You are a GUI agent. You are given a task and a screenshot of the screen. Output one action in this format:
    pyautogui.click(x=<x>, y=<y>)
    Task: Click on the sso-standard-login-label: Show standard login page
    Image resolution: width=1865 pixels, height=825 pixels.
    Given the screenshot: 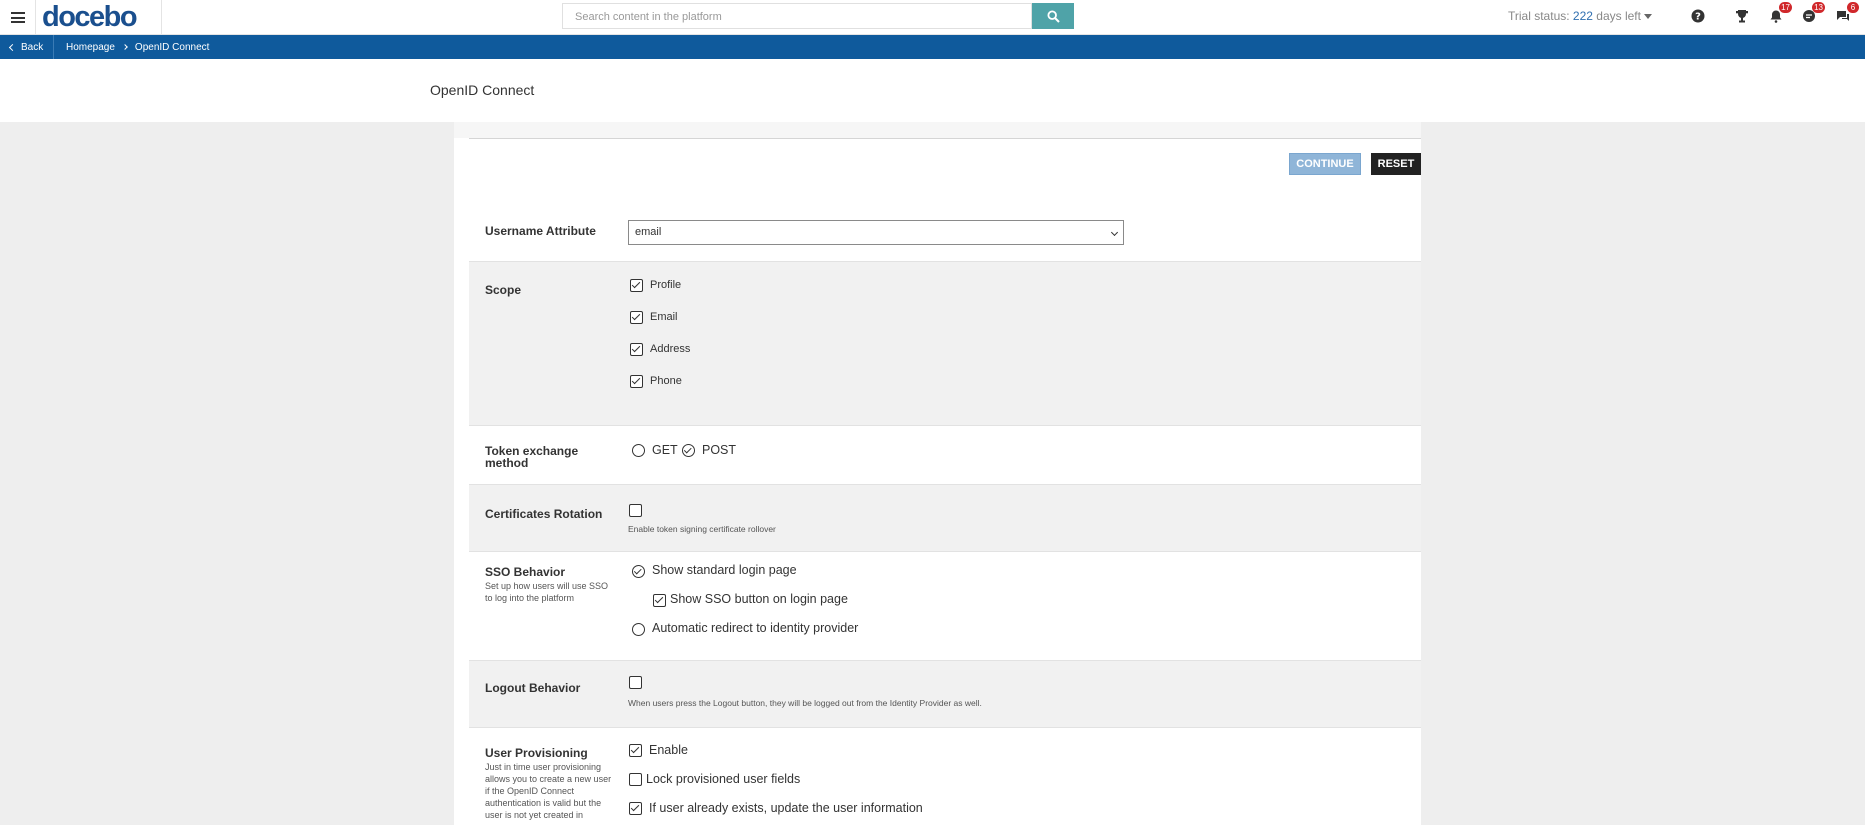 What is the action you would take?
    pyautogui.click(x=724, y=570)
    